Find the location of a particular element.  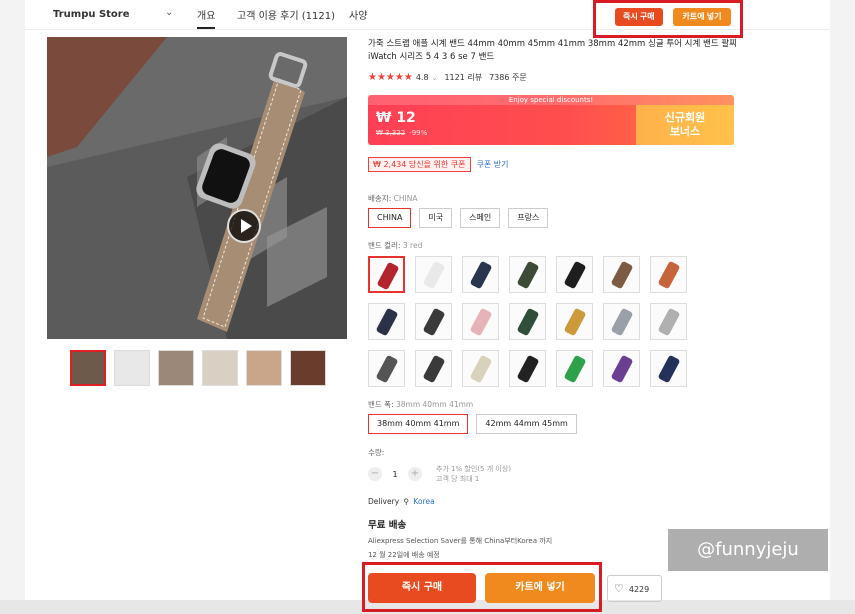

bonus-line-1: 신규회원 is located at coordinates (685, 117).